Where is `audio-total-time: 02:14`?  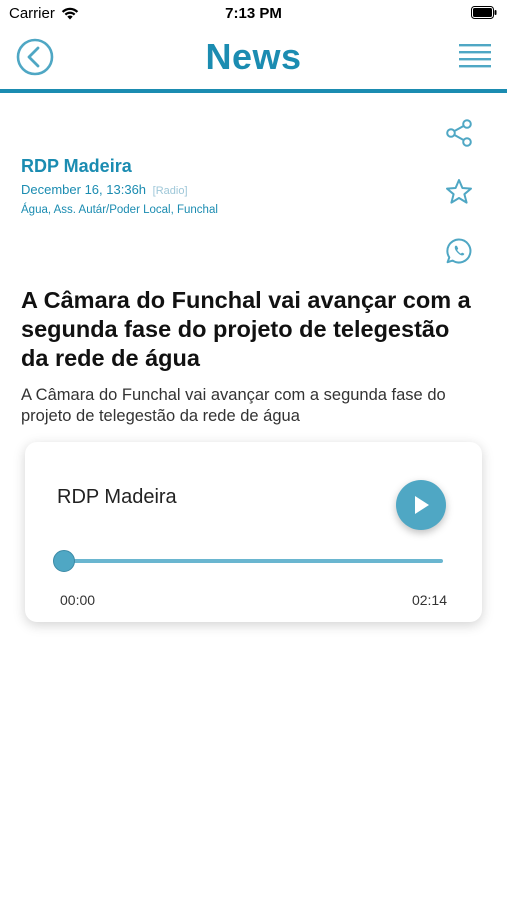 audio-total-time: 02:14 is located at coordinates (429, 600).